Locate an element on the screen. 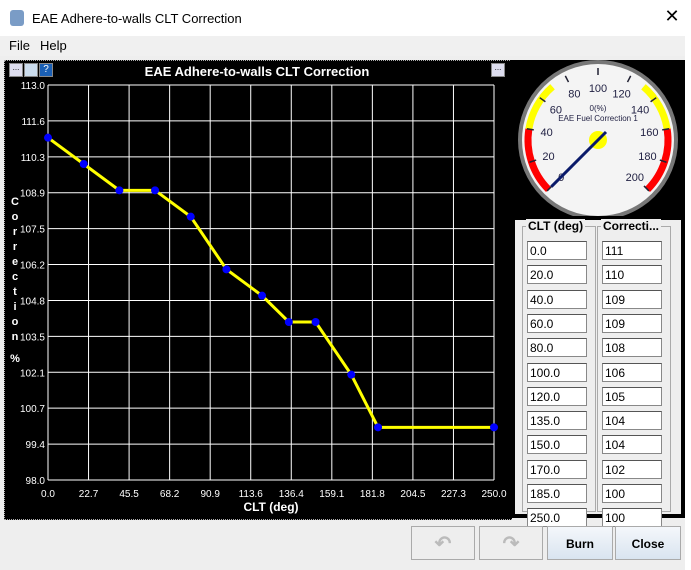 The image size is (691, 570). y-tick-label: 106.2 is located at coordinates (32, 266).